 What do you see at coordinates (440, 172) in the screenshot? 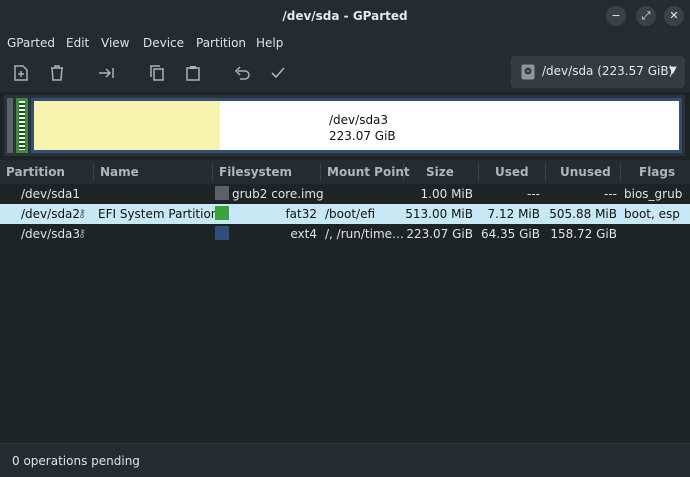
I see `column-size: Size` at bounding box center [440, 172].